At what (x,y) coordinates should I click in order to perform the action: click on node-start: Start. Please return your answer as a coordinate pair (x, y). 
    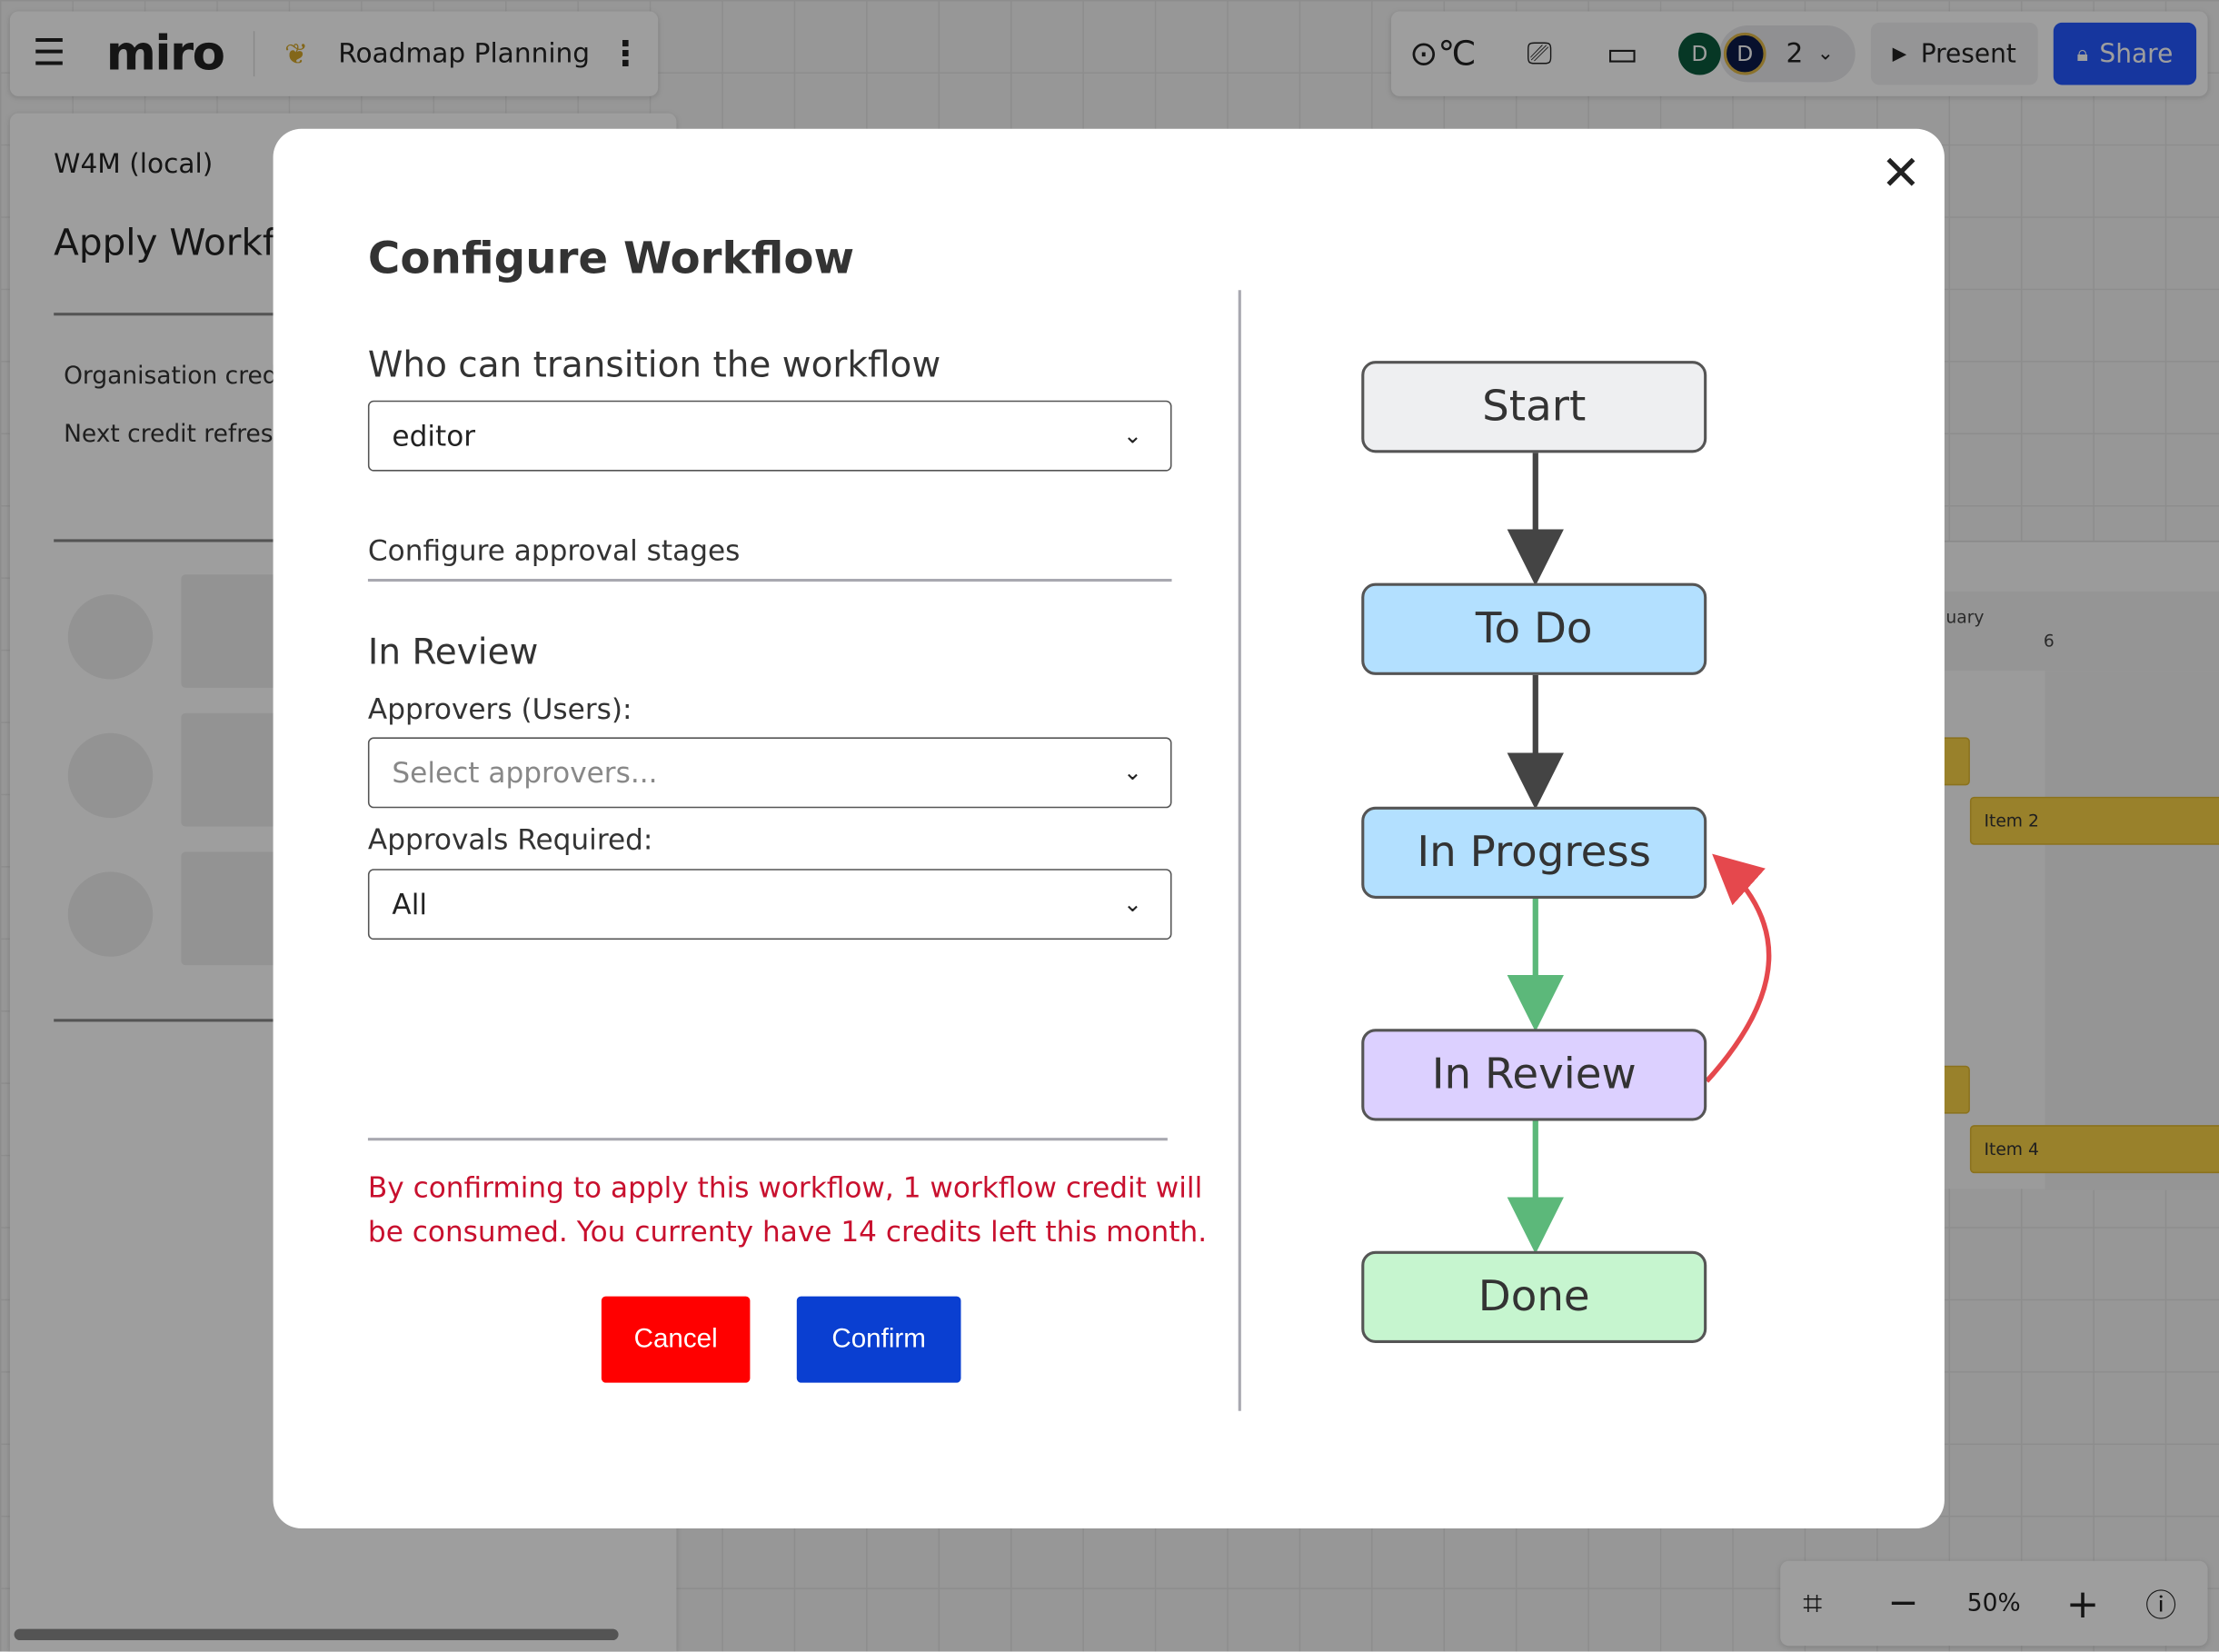
    Looking at the image, I should click on (1534, 407).